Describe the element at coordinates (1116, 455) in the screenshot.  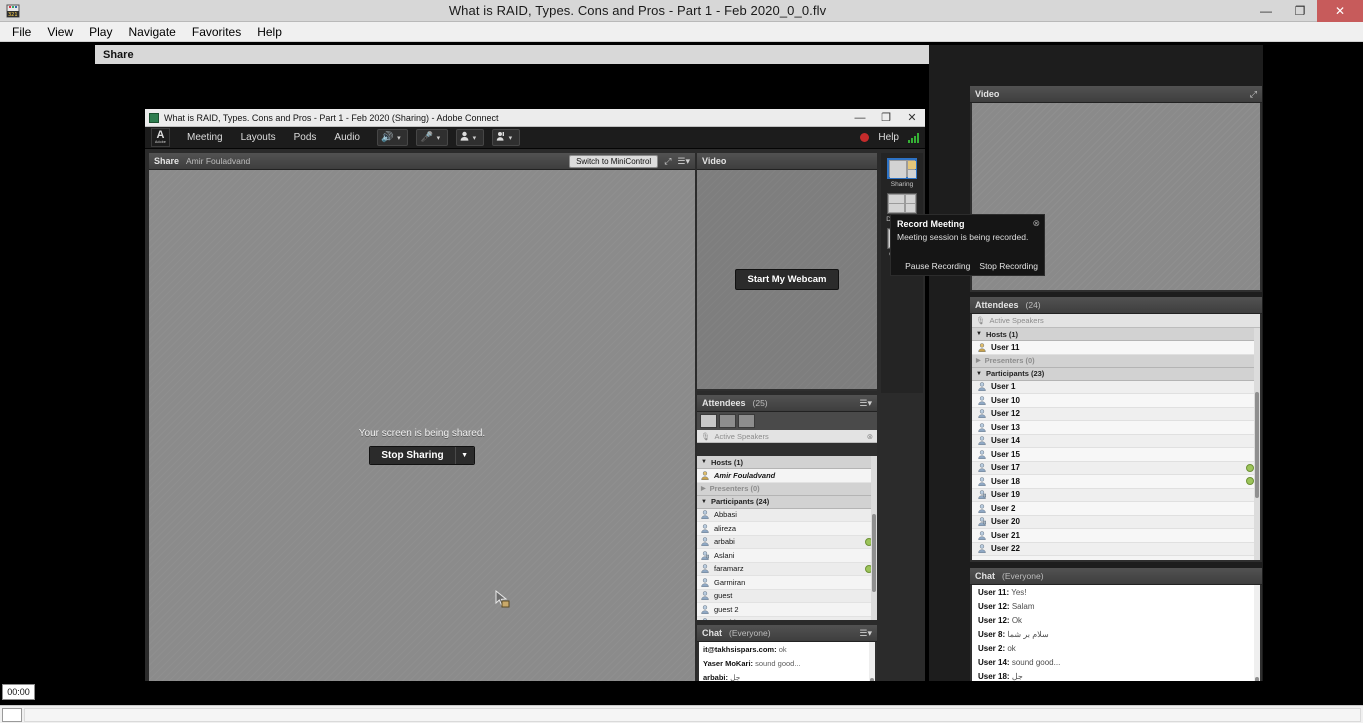
I see `attendee-row: User 15` at that location.